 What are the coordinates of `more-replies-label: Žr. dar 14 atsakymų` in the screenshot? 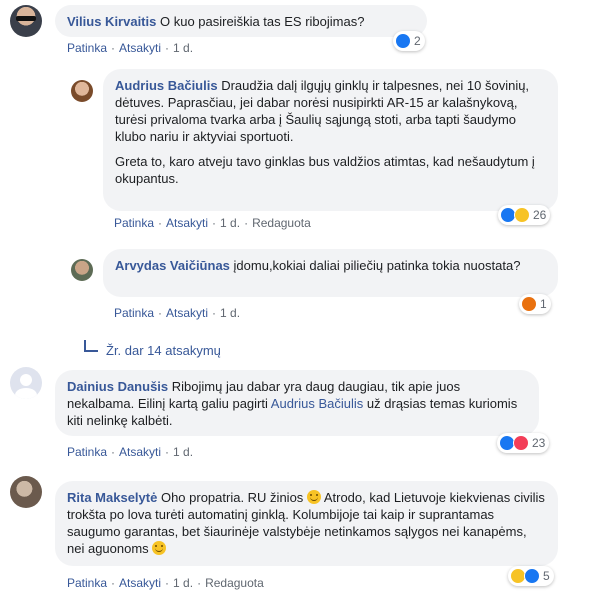 It's located at (163, 350).